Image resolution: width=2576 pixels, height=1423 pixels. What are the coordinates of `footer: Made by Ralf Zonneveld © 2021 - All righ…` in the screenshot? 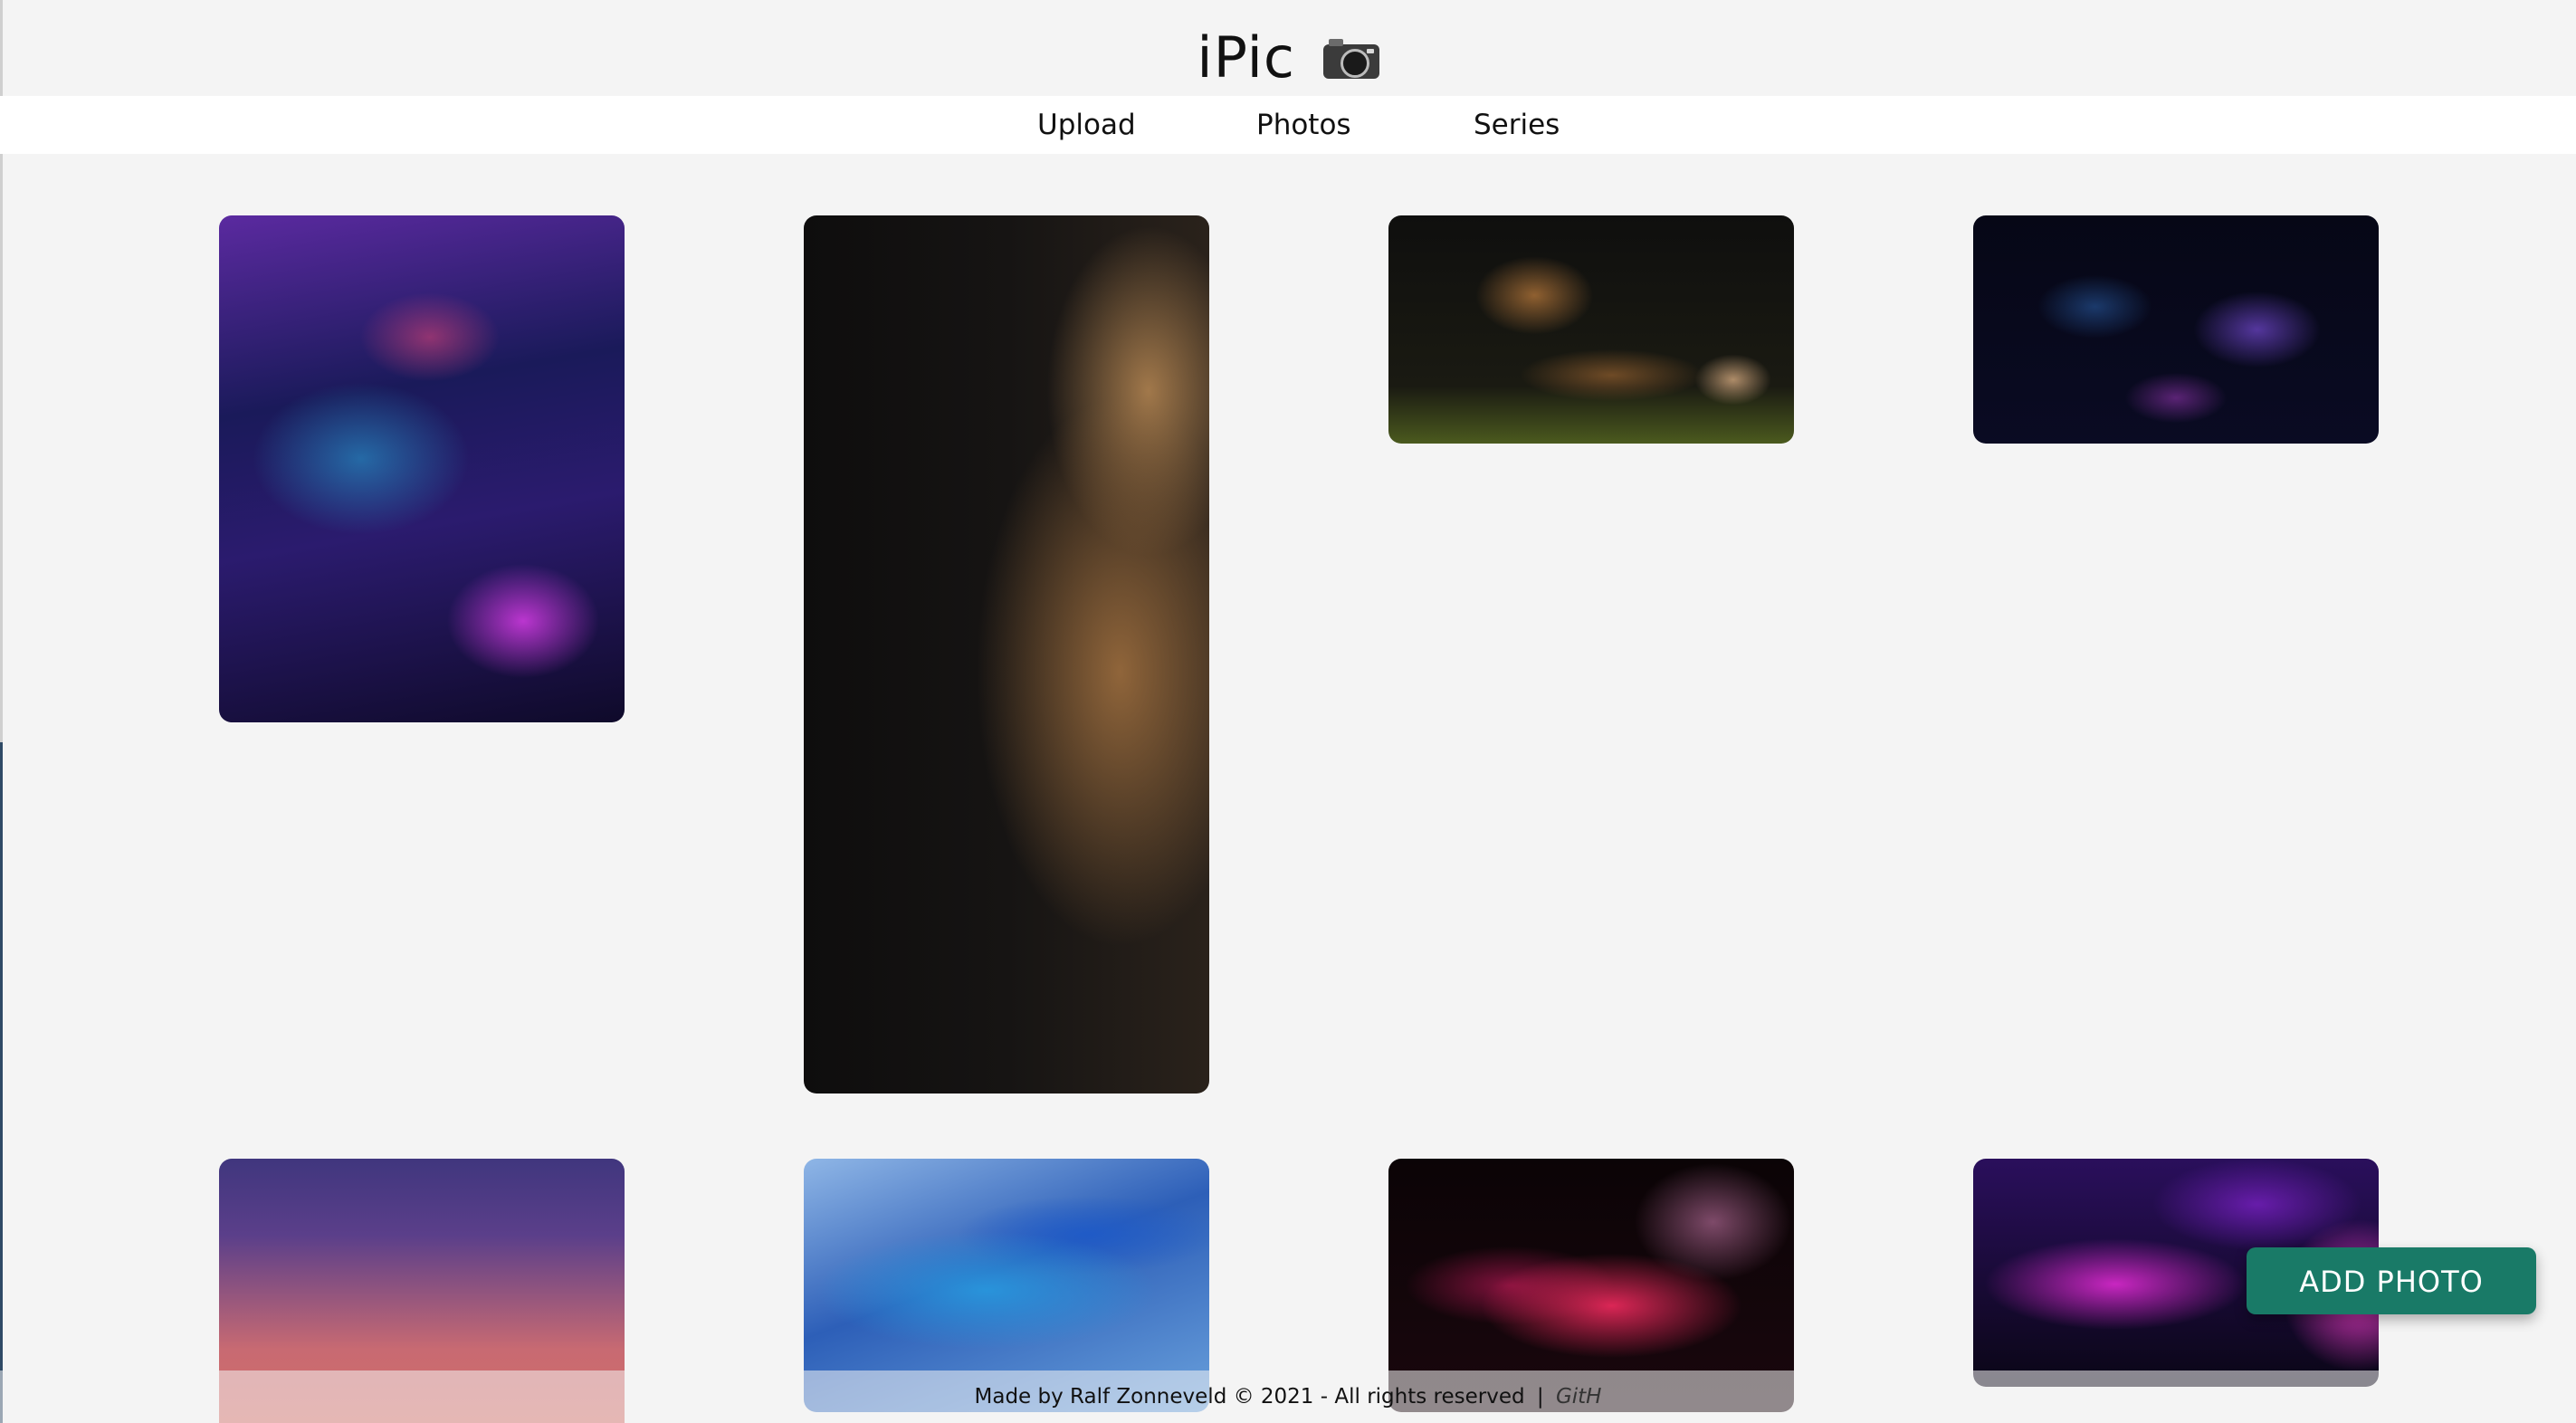 It's located at (1288, 1396).